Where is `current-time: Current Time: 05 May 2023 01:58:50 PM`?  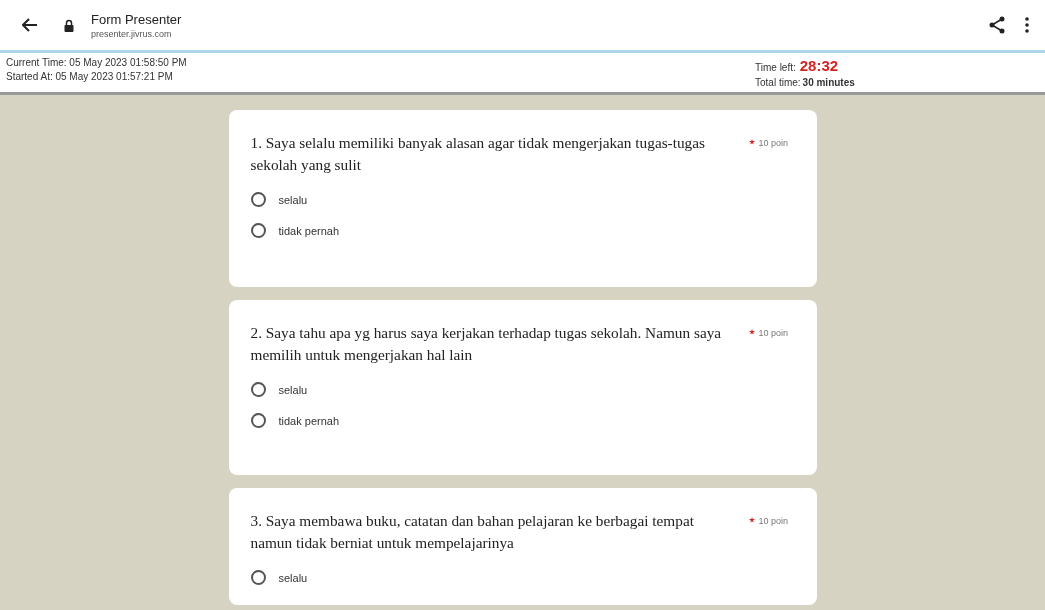
current-time: Current Time: 05 May 2023 01:58:50 PM is located at coordinates (96, 62).